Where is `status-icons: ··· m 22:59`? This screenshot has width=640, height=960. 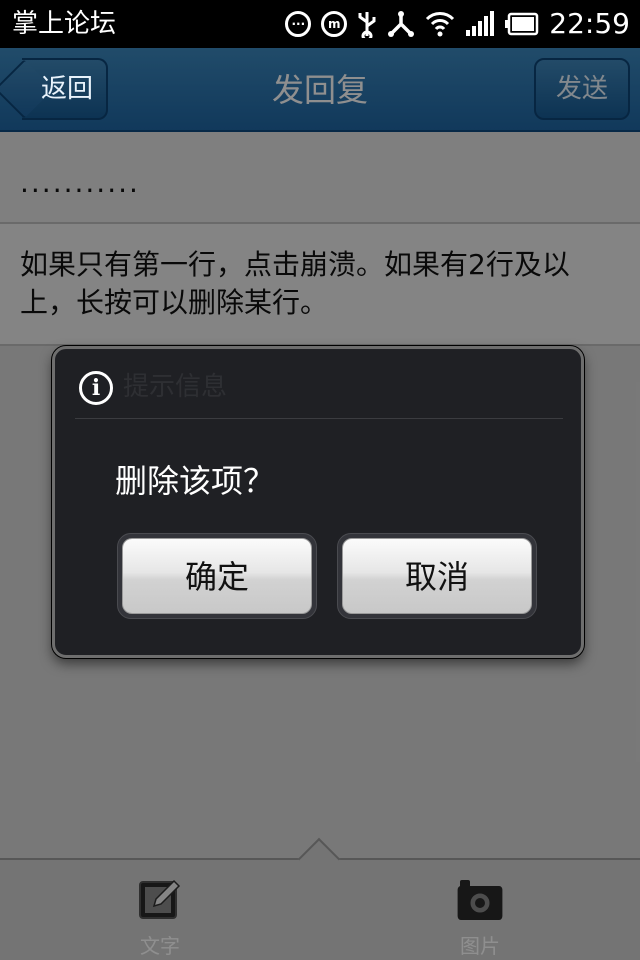
status-icons: ··· m 22:59 is located at coordinates (457, 24).